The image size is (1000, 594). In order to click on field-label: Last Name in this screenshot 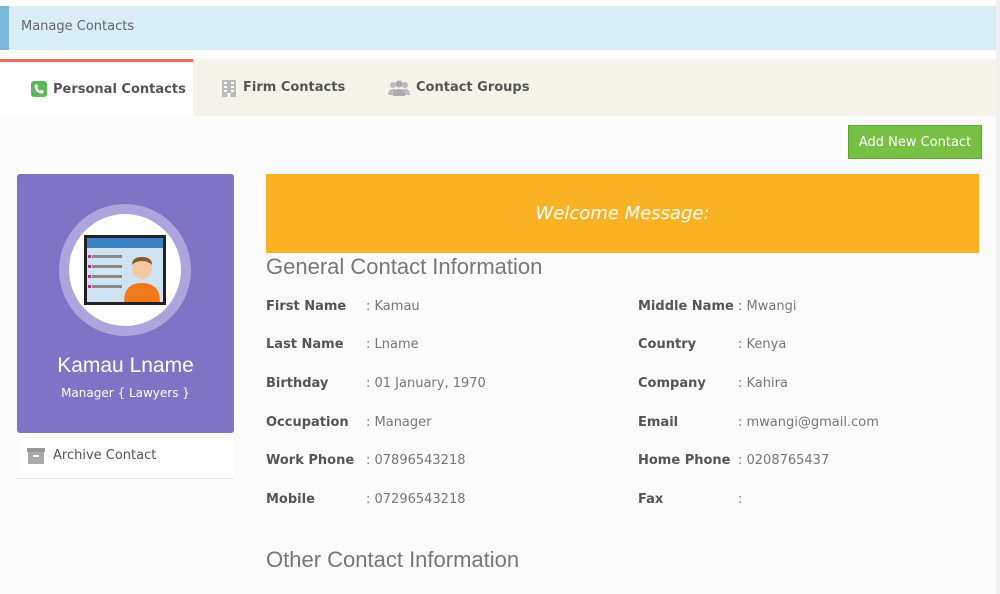, I will do `click(305, 344)`.